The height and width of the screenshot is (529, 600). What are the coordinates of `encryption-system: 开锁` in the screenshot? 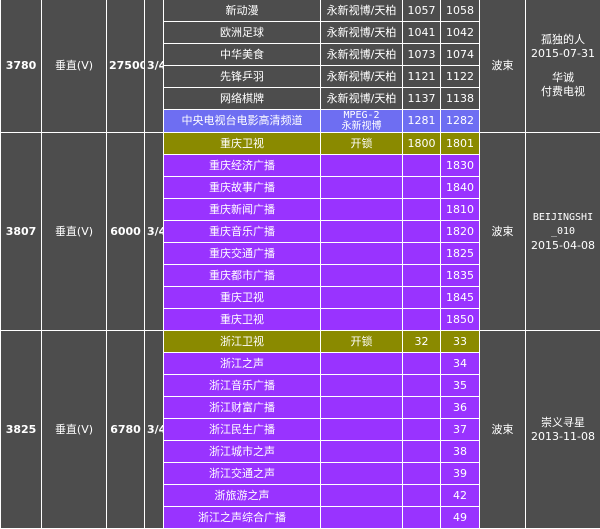 It's located at (362, 144).